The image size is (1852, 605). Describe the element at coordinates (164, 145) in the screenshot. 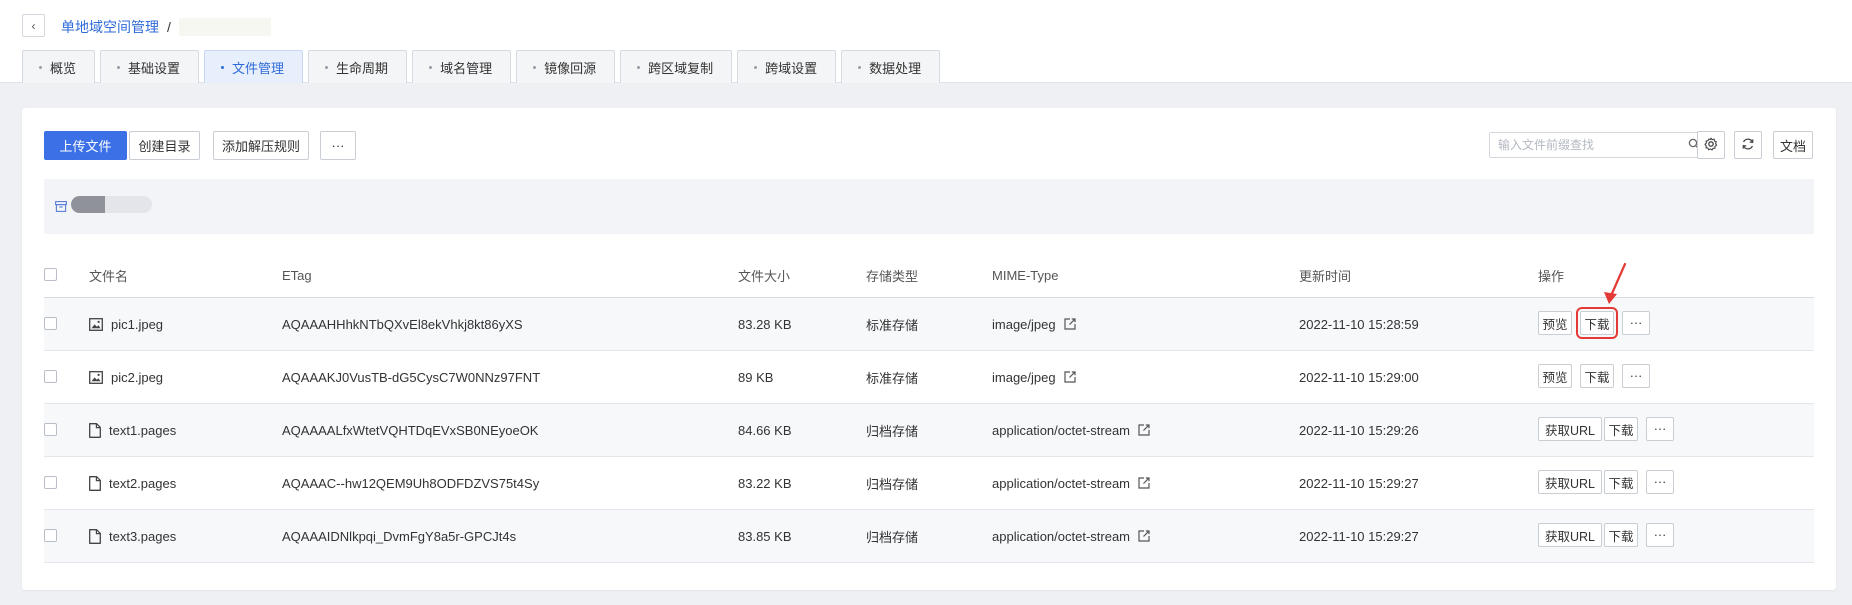

I see `create-directory-button: 创建目录` at that location.